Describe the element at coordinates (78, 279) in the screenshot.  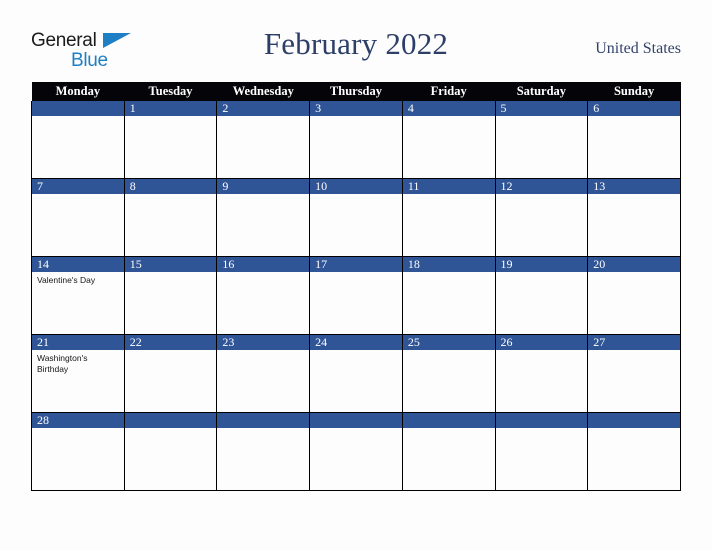
I see `day-events: Valentine's Day` at that location.